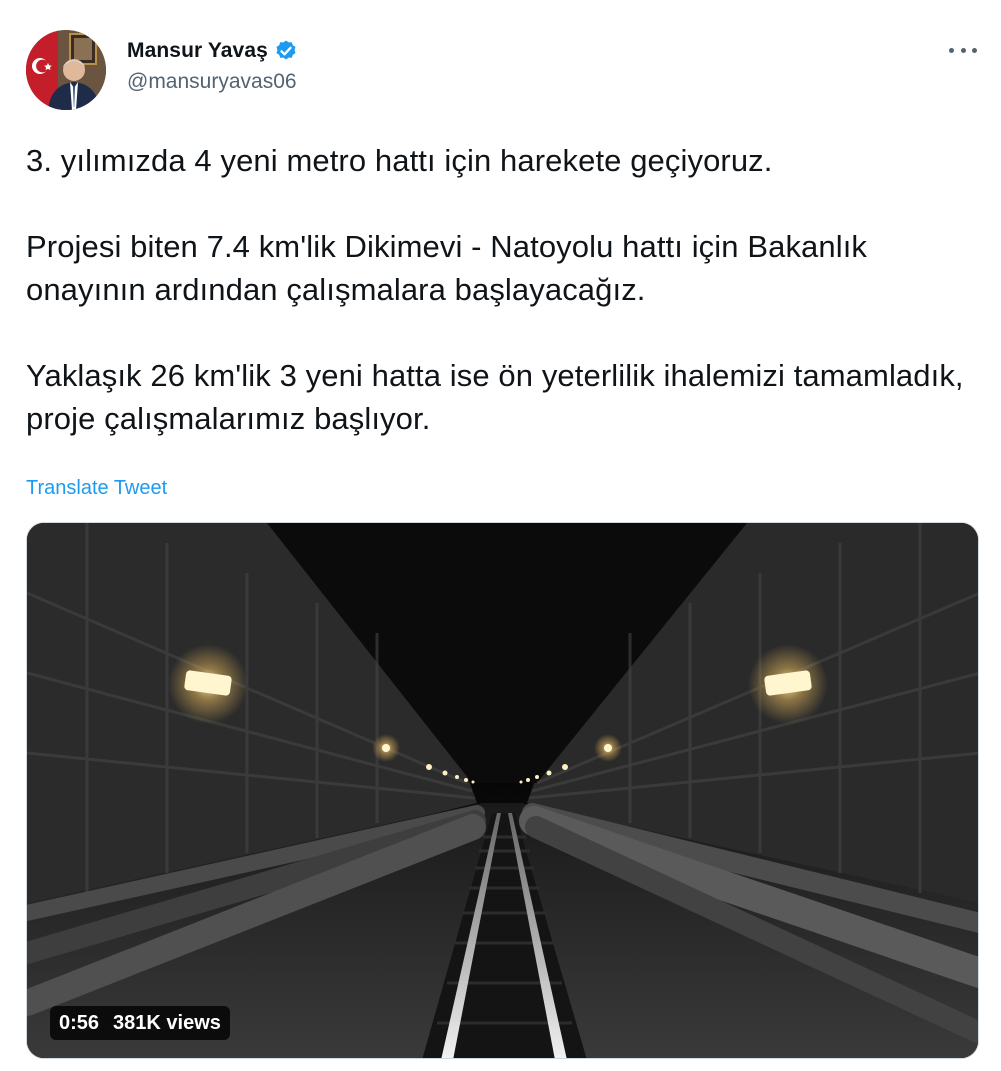 The width and height of the screenshot is (1001, 1071). I want to click on verified-badge-icon, so click(286, 51).